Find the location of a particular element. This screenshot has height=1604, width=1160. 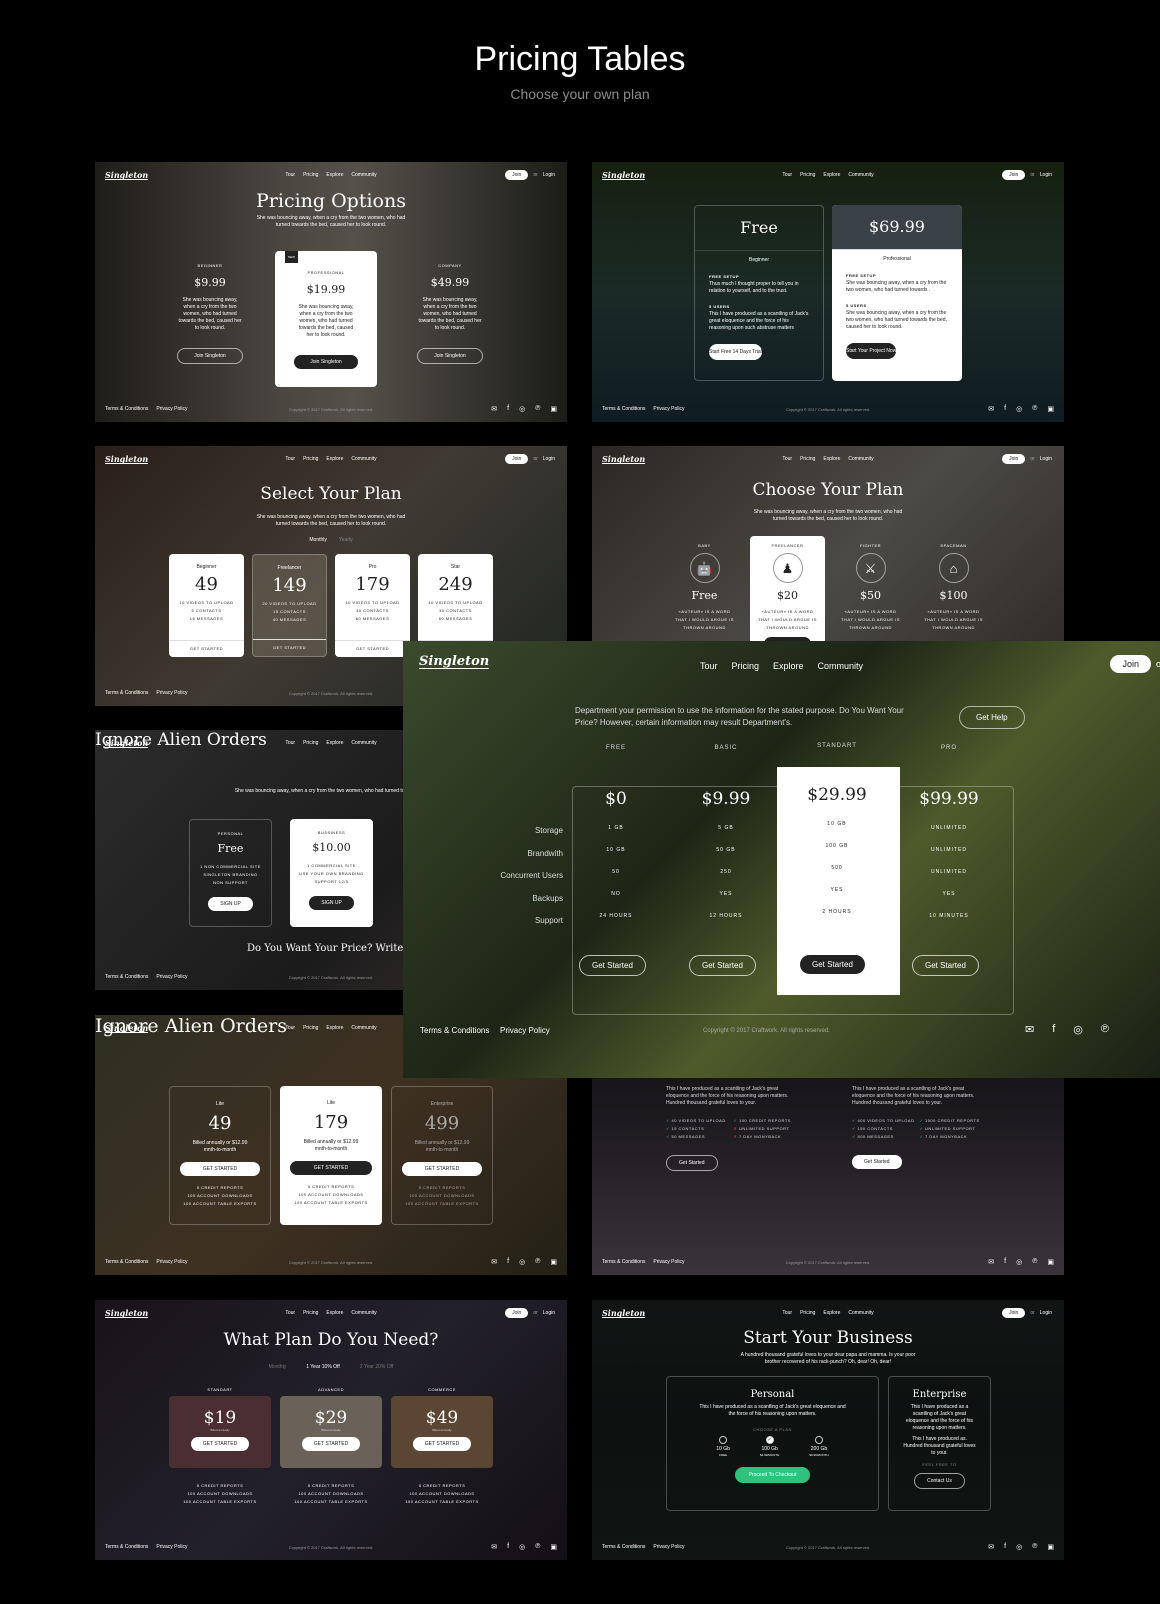

storage-option: 10 Gb FREE is located at coordinates (723, 1446).